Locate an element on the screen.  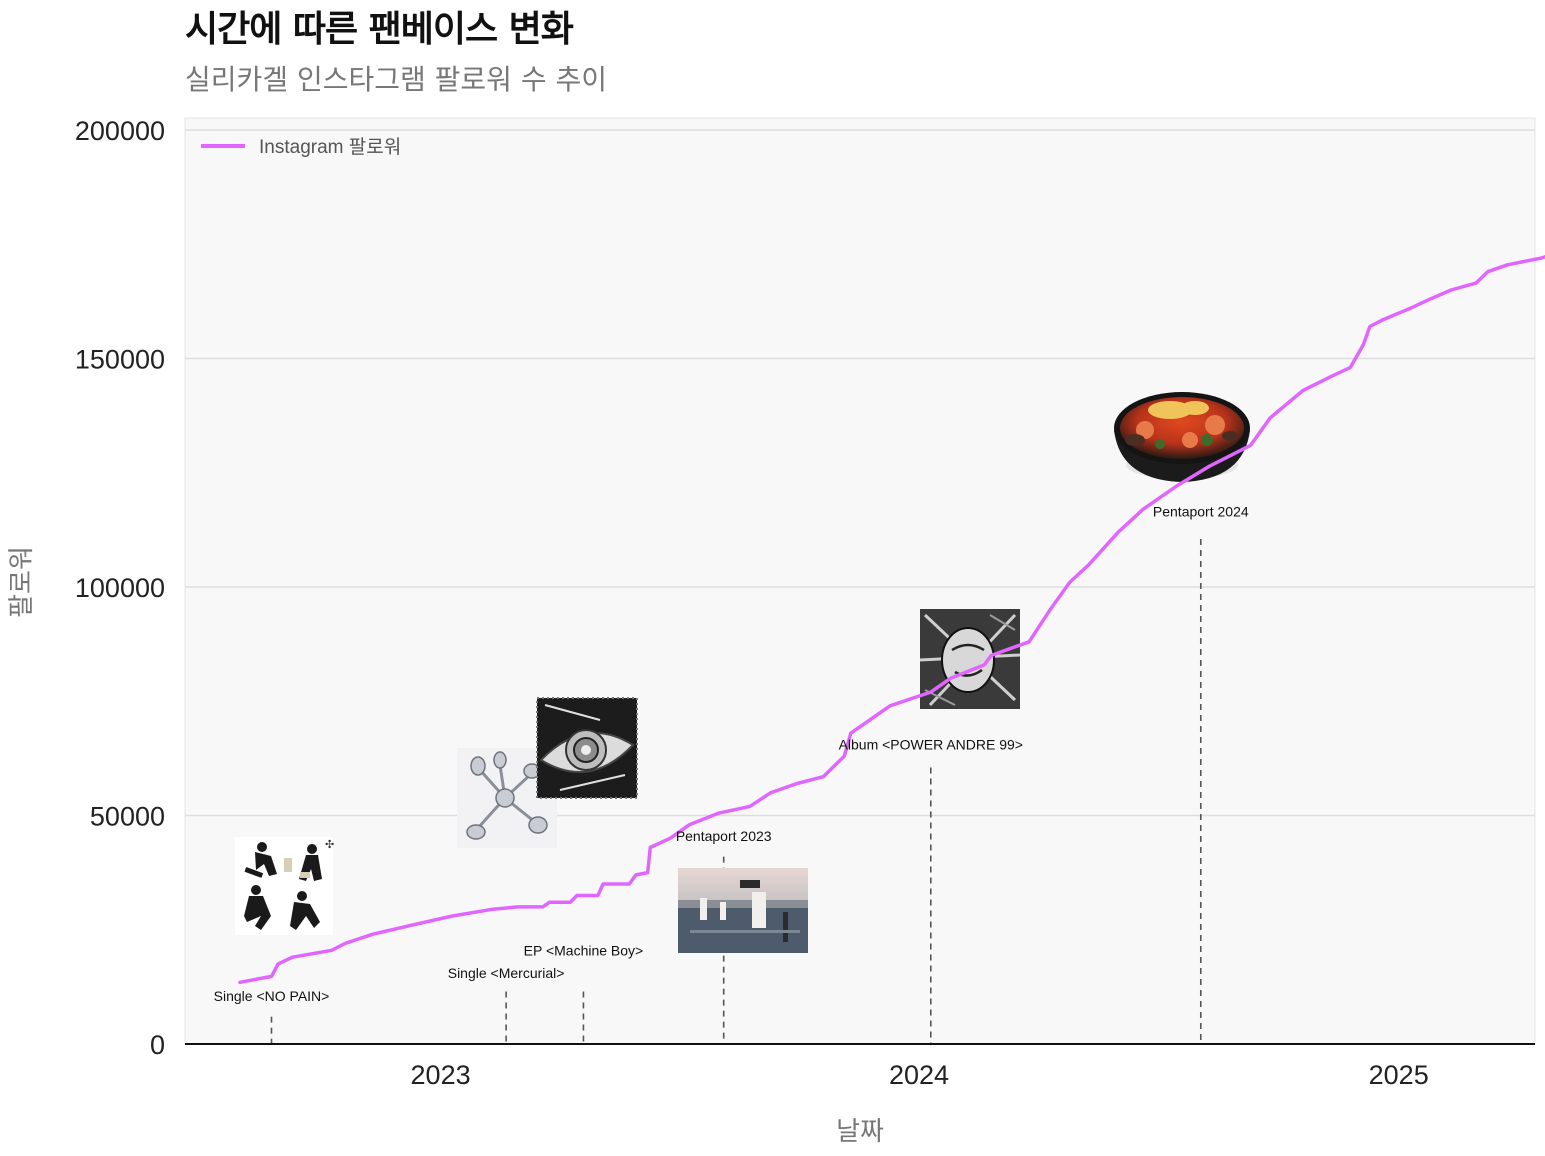
x-axis-title: 날짜 is located at coordinates (860, 1132).